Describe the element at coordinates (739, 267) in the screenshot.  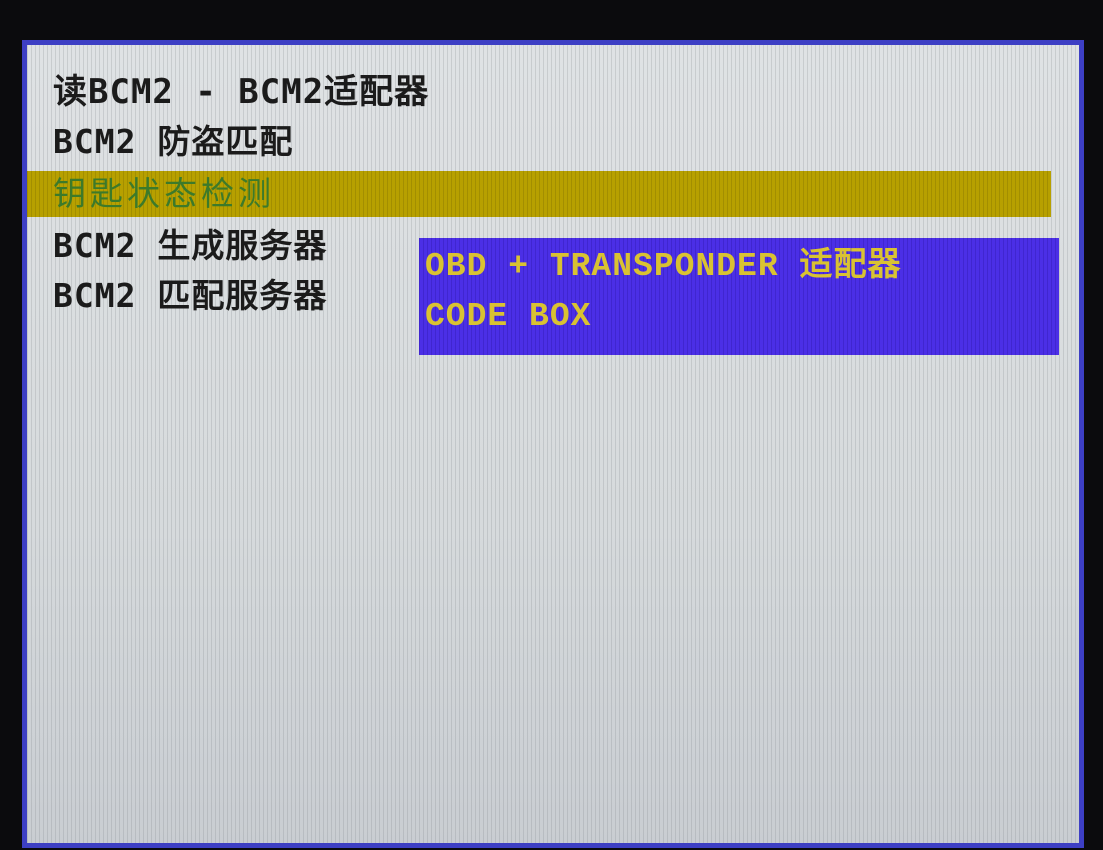
I see `popup-item-obd-transponder-adapter: OBD + TRANSPONDER 适配器` at that location.